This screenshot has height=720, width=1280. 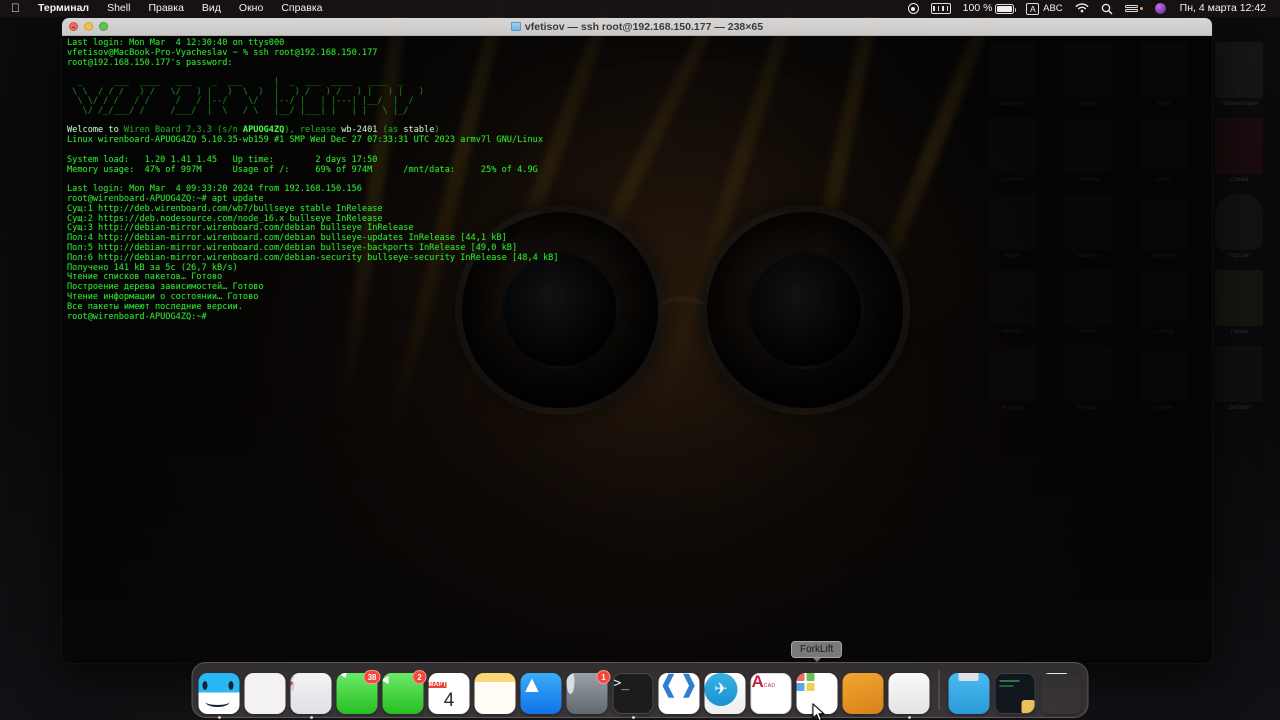 I want to click on desktop-icon-label: Презентация, so click(x=1239, y=104).